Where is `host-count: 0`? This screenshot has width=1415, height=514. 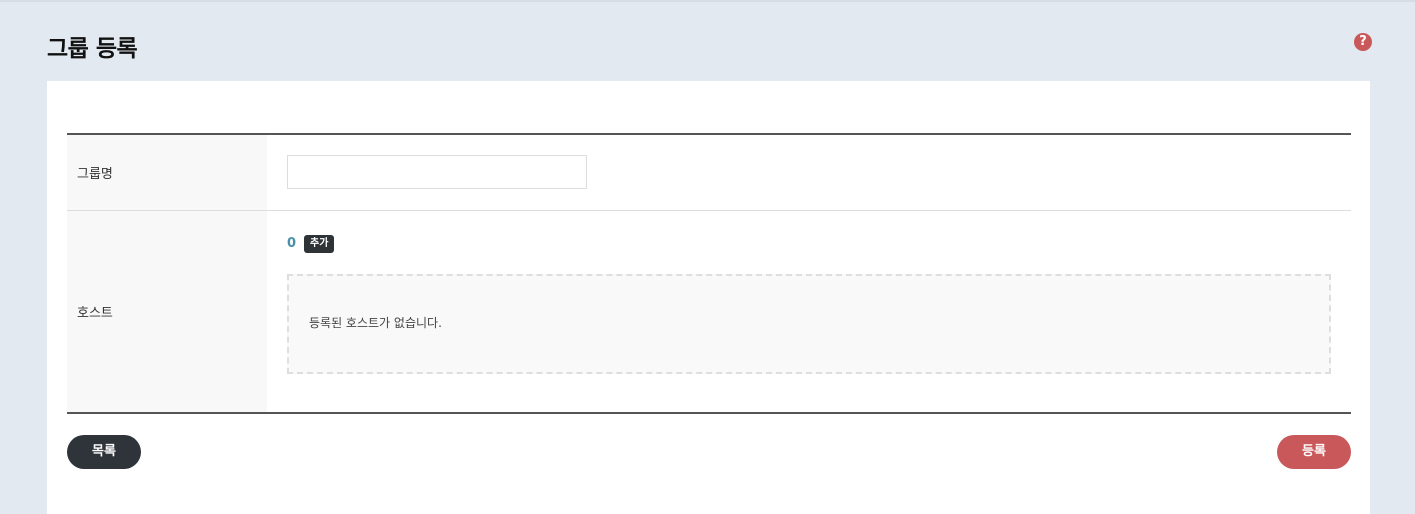
host-count: 0 is located at coordinates (292, 243).